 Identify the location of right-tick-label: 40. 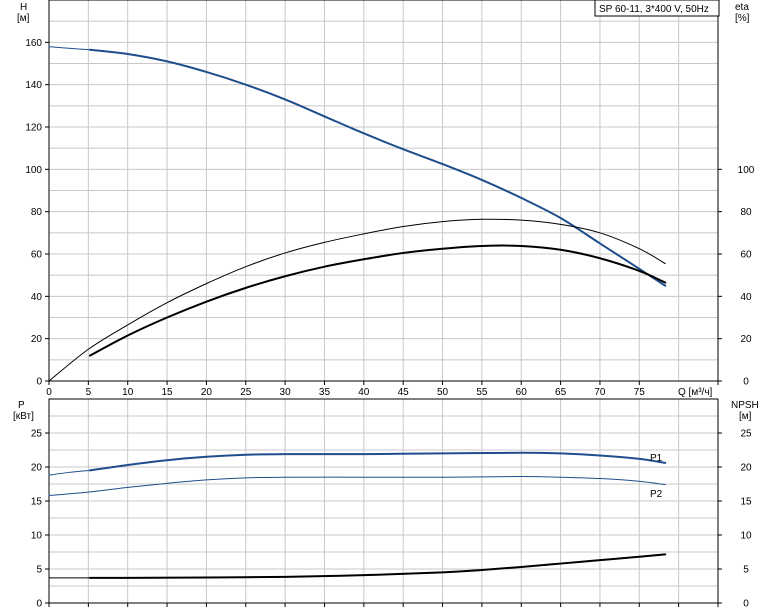
(746, 297).